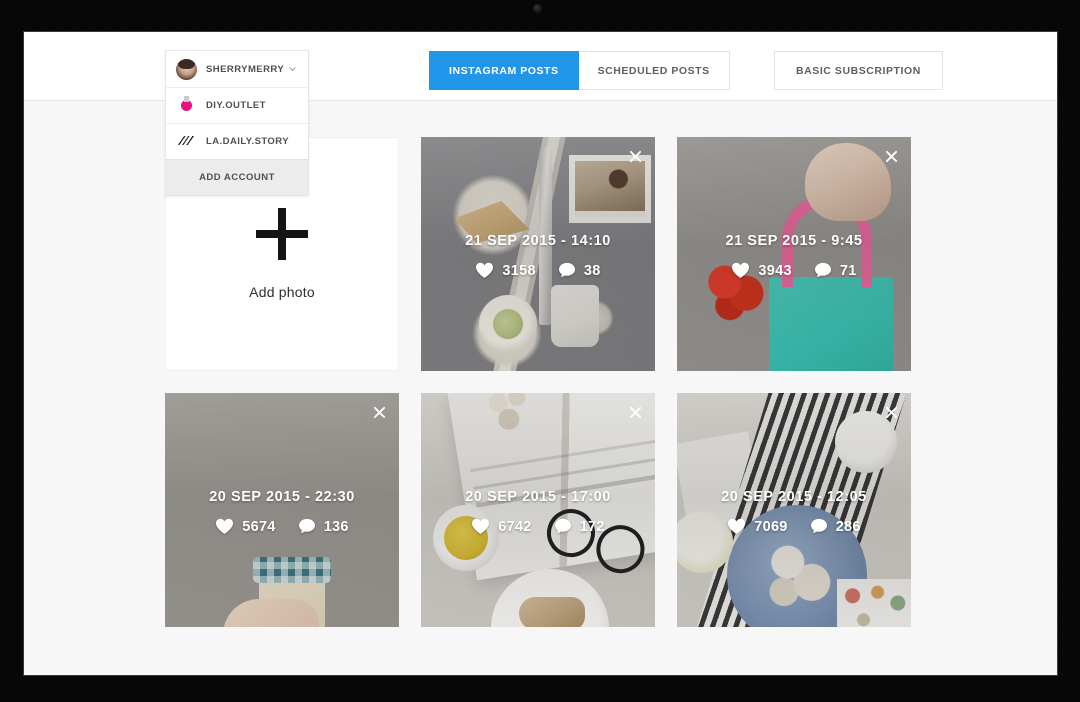 Image resolution: width=1080 pixels, height=702 pixels. I want to click on post-comments-count: 172, so click(592, 526).